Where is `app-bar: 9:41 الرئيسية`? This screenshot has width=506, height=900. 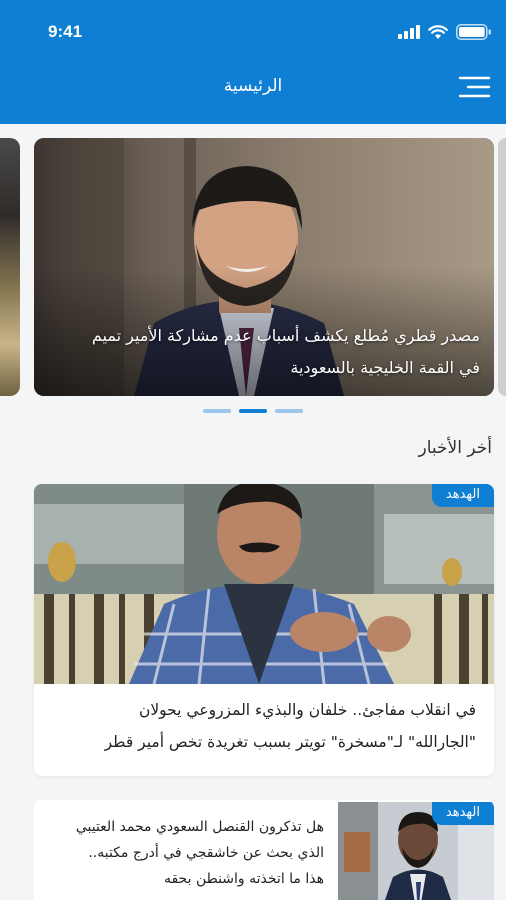 app-bar: 9:41 الرئيسية is located at coordinates (253, 62).